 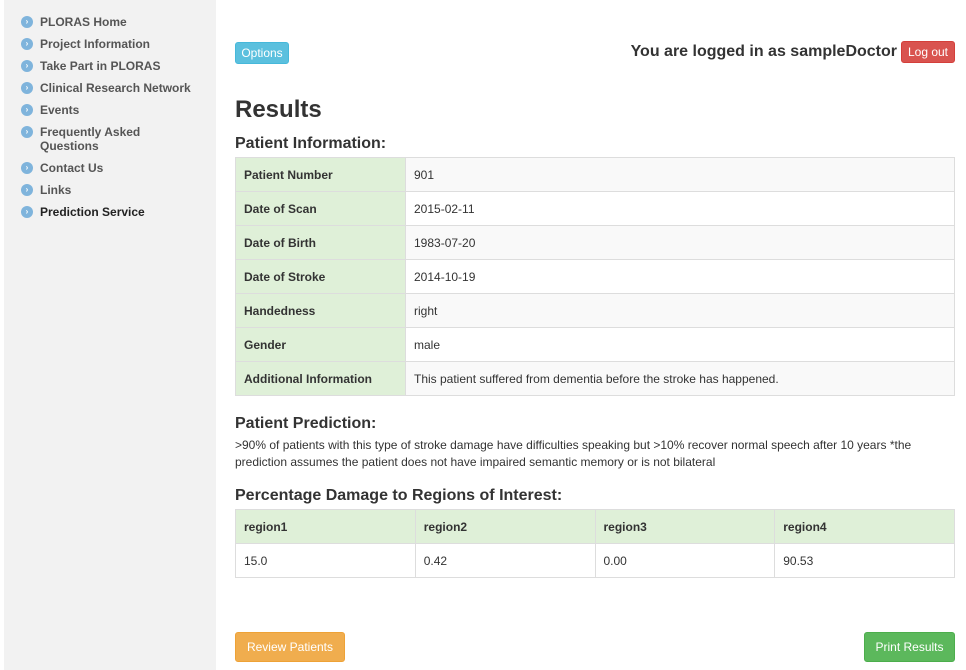 I want to click on table-header-row: region1 region2 region3 region4, so click(x=595, y=526).